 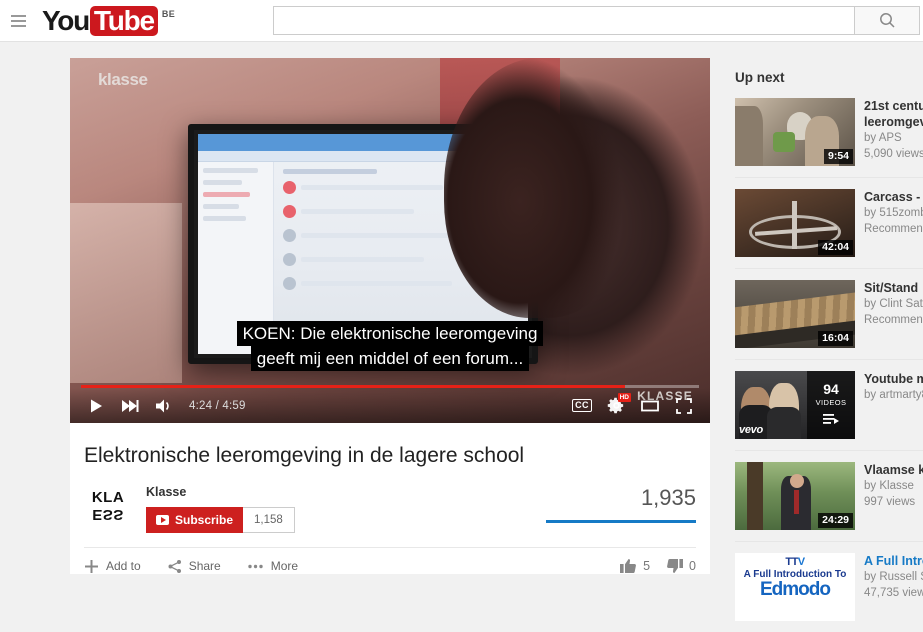 What do you see at coordinates (831, 388) in the screenshot?
I see `playlist-count: 94` at bounding box center [831, 388].